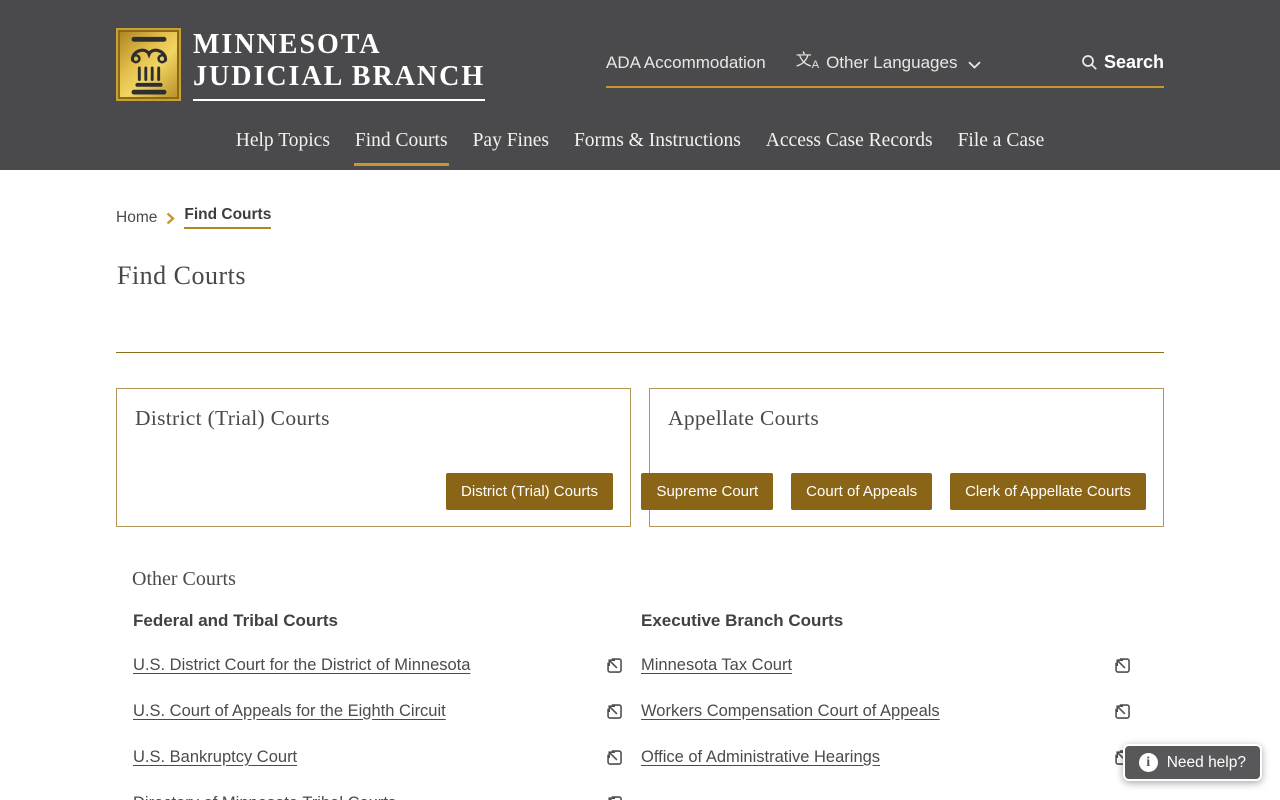 This screenshot has width=1280, height=800. Describe the element at coordinates (264, 797) in the screenshot. I see `tribal-courts-directory-link: Directory of Minnesota Tribal Courts` at that location.